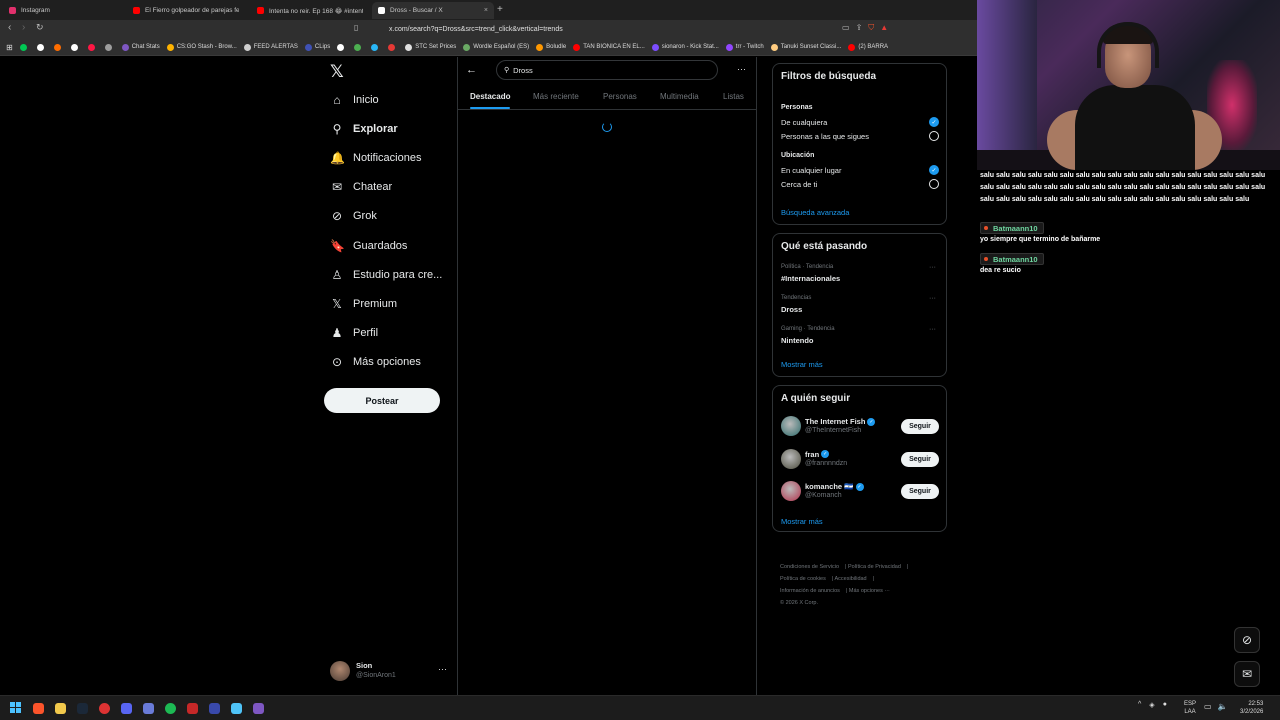  Describe the element at coordinates (471, 70) in the screenshot. I see `back-arrow-icon: ←` at that location.